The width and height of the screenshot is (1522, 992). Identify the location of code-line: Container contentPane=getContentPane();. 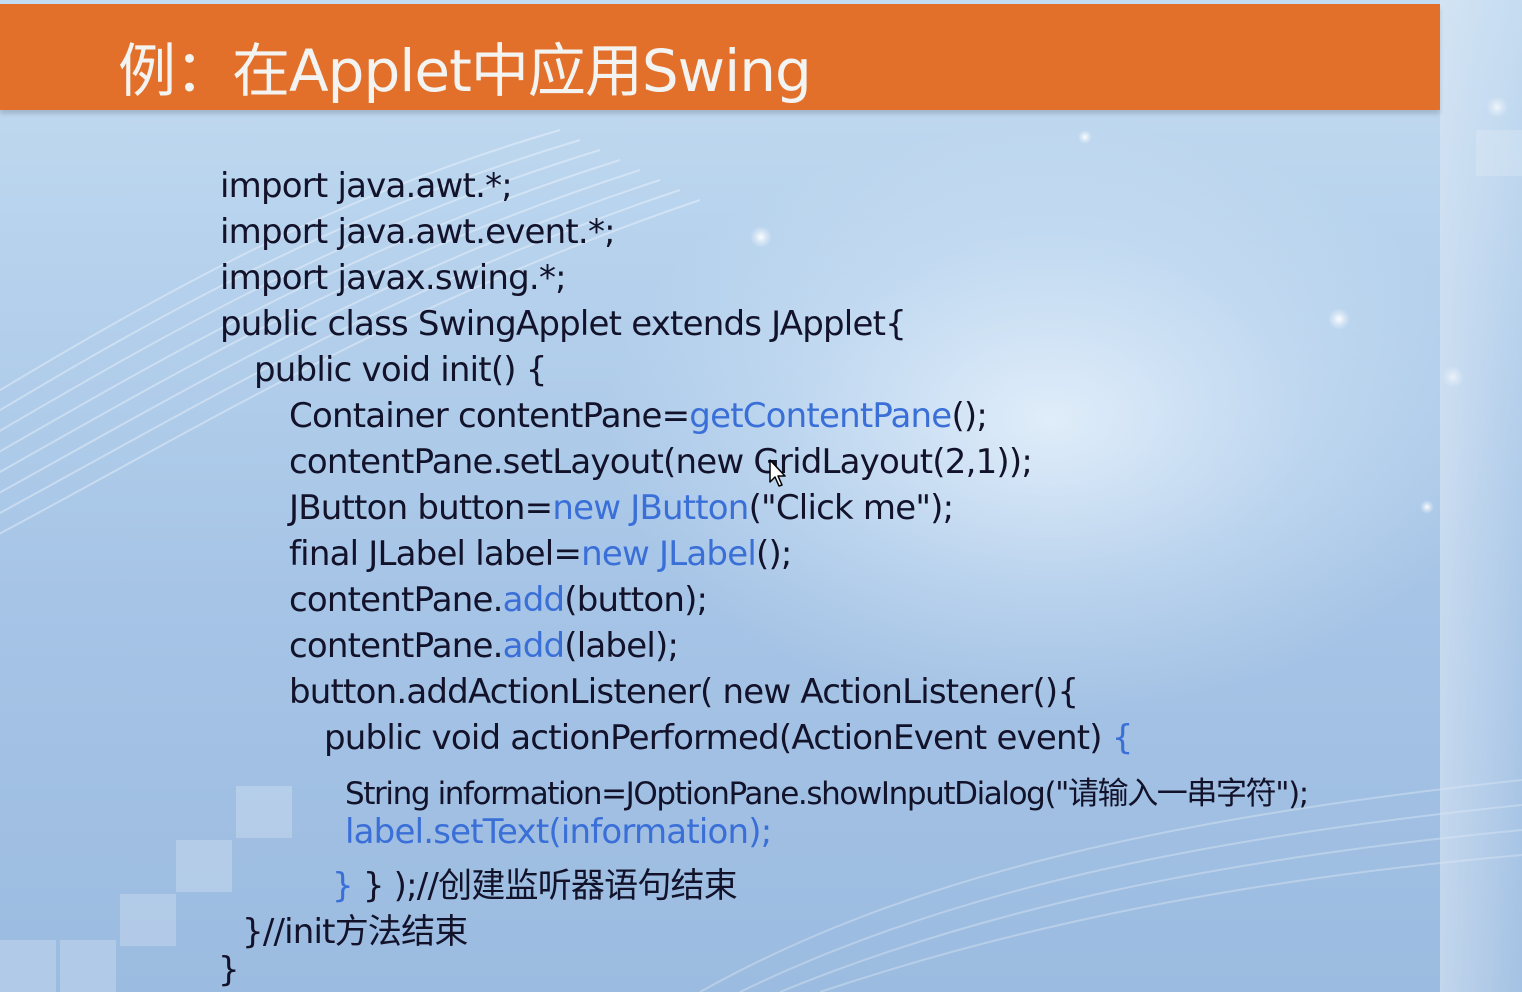
(638, 416).